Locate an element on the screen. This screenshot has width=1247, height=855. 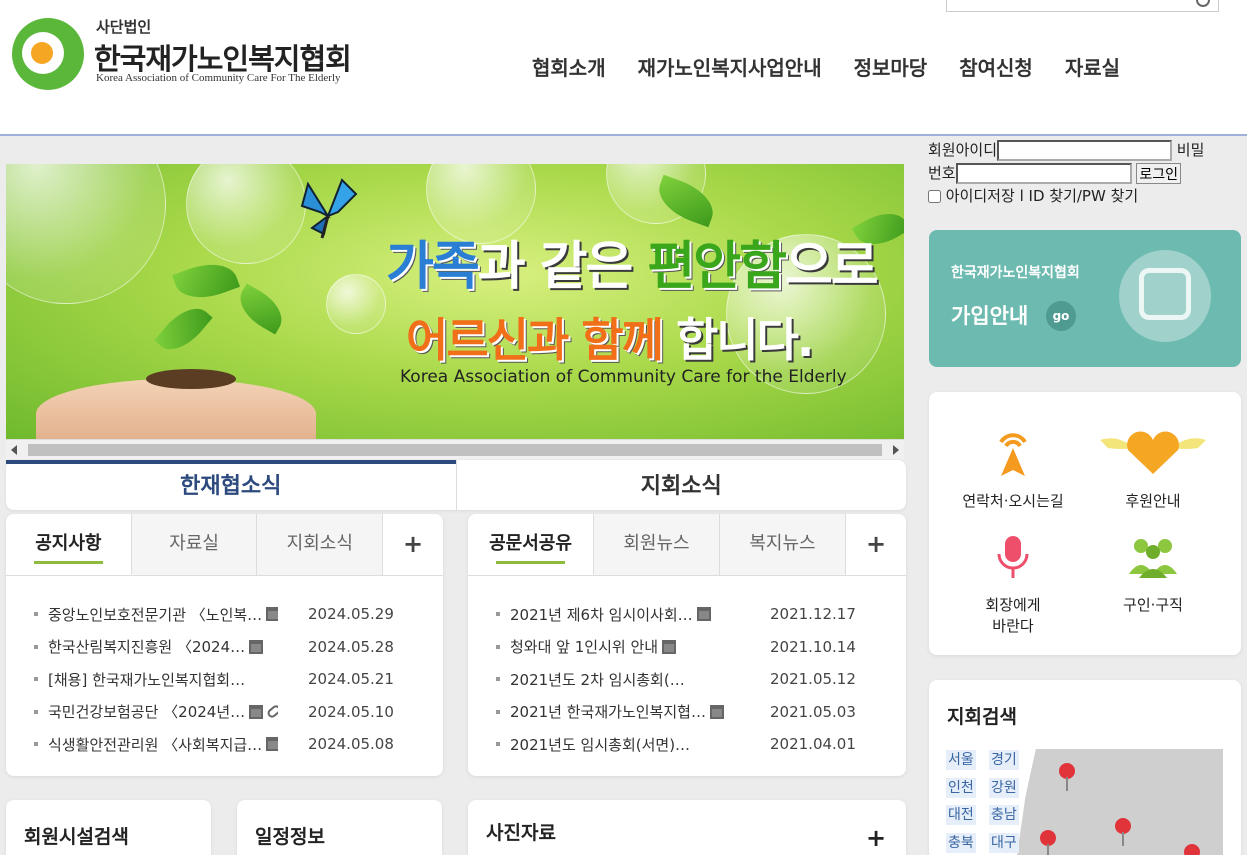
find-id-pw-link: ID 찾기/PW 찾기 is located at coordinates (1084, 196).